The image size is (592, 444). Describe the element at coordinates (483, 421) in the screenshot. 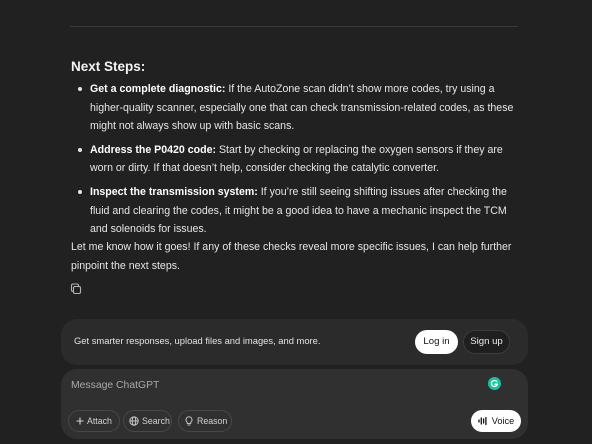

I see `waveform-icon` at that location.